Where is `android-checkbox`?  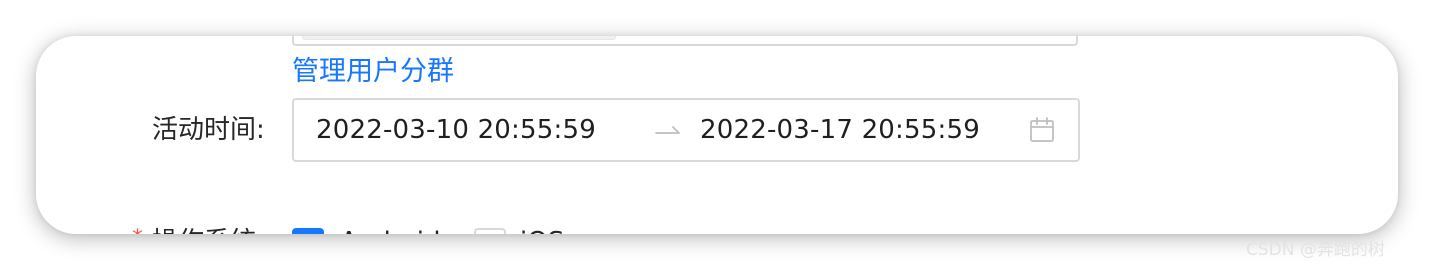
android-checkbox is located at coordinates (308, 231).